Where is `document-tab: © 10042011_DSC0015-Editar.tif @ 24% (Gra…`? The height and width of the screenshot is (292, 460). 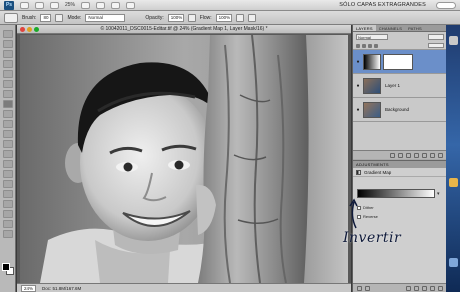
document-tab: © 10042011_DSC0015-Editar.tif @ 24% (Gra… is located at coordinates (184, 29).